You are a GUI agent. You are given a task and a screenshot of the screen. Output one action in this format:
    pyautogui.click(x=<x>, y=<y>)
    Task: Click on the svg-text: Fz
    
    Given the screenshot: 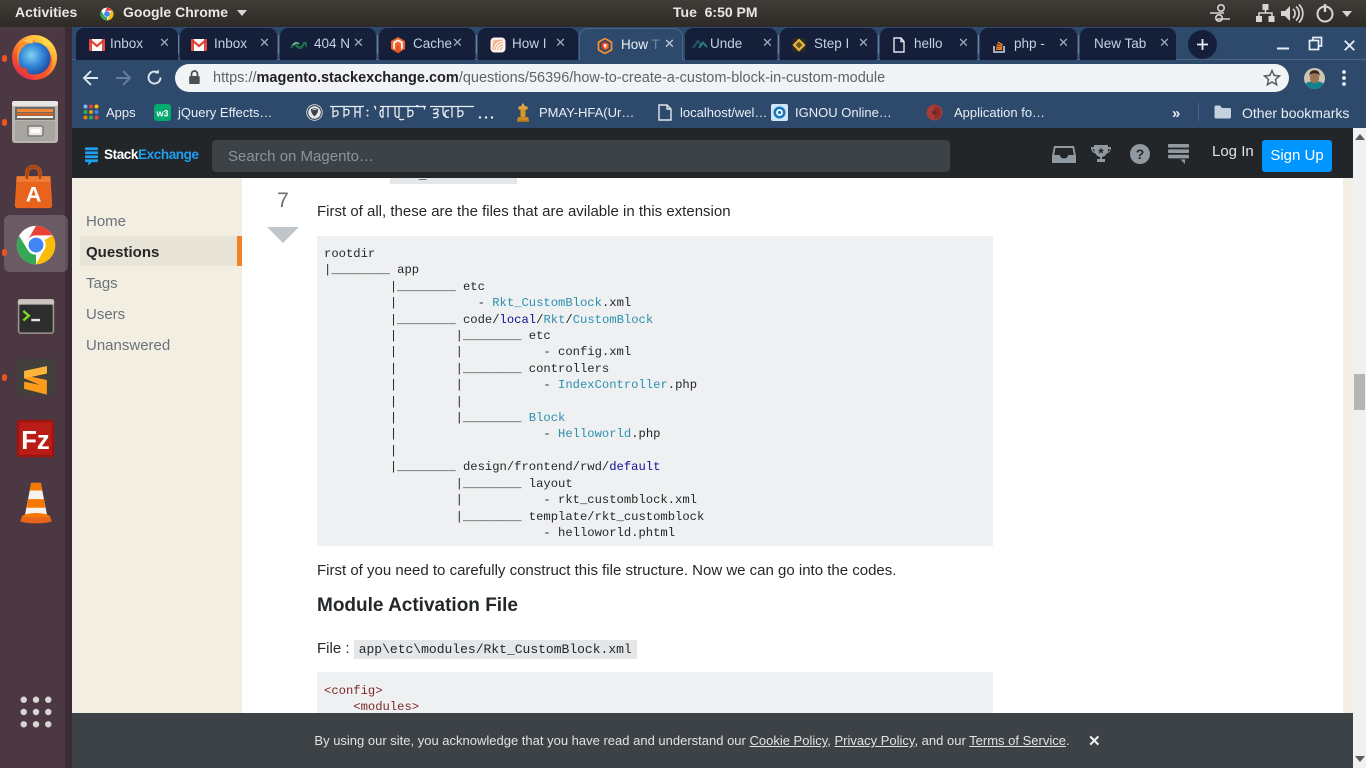 What is the action you would take?
    pyautogui.click(x=35, y=441)
    